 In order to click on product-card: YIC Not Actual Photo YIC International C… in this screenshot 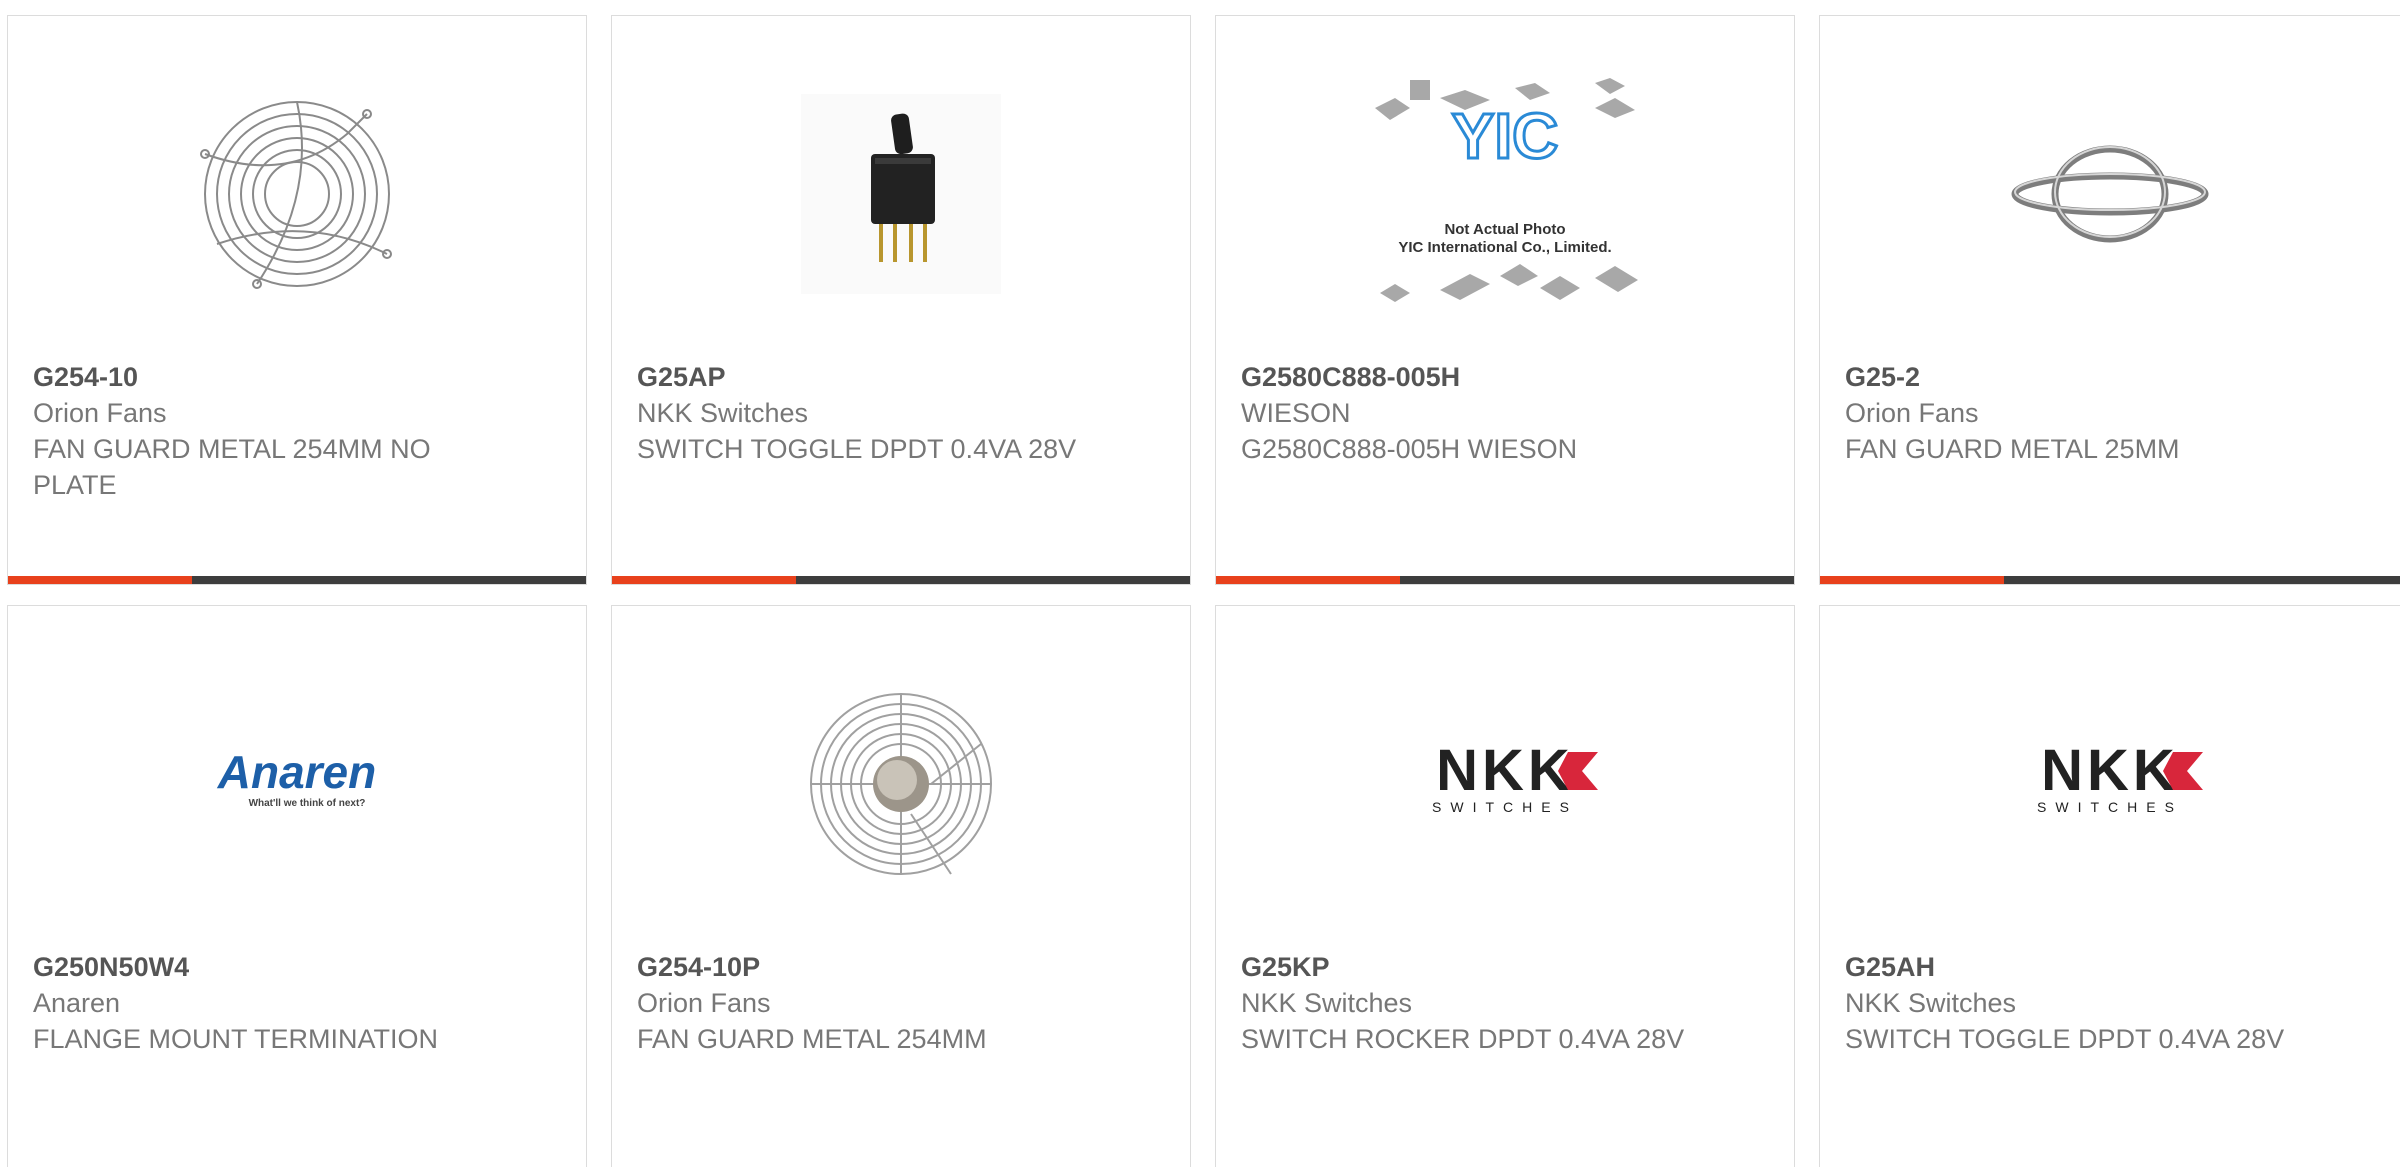, I will do `click(1505, 300)`.